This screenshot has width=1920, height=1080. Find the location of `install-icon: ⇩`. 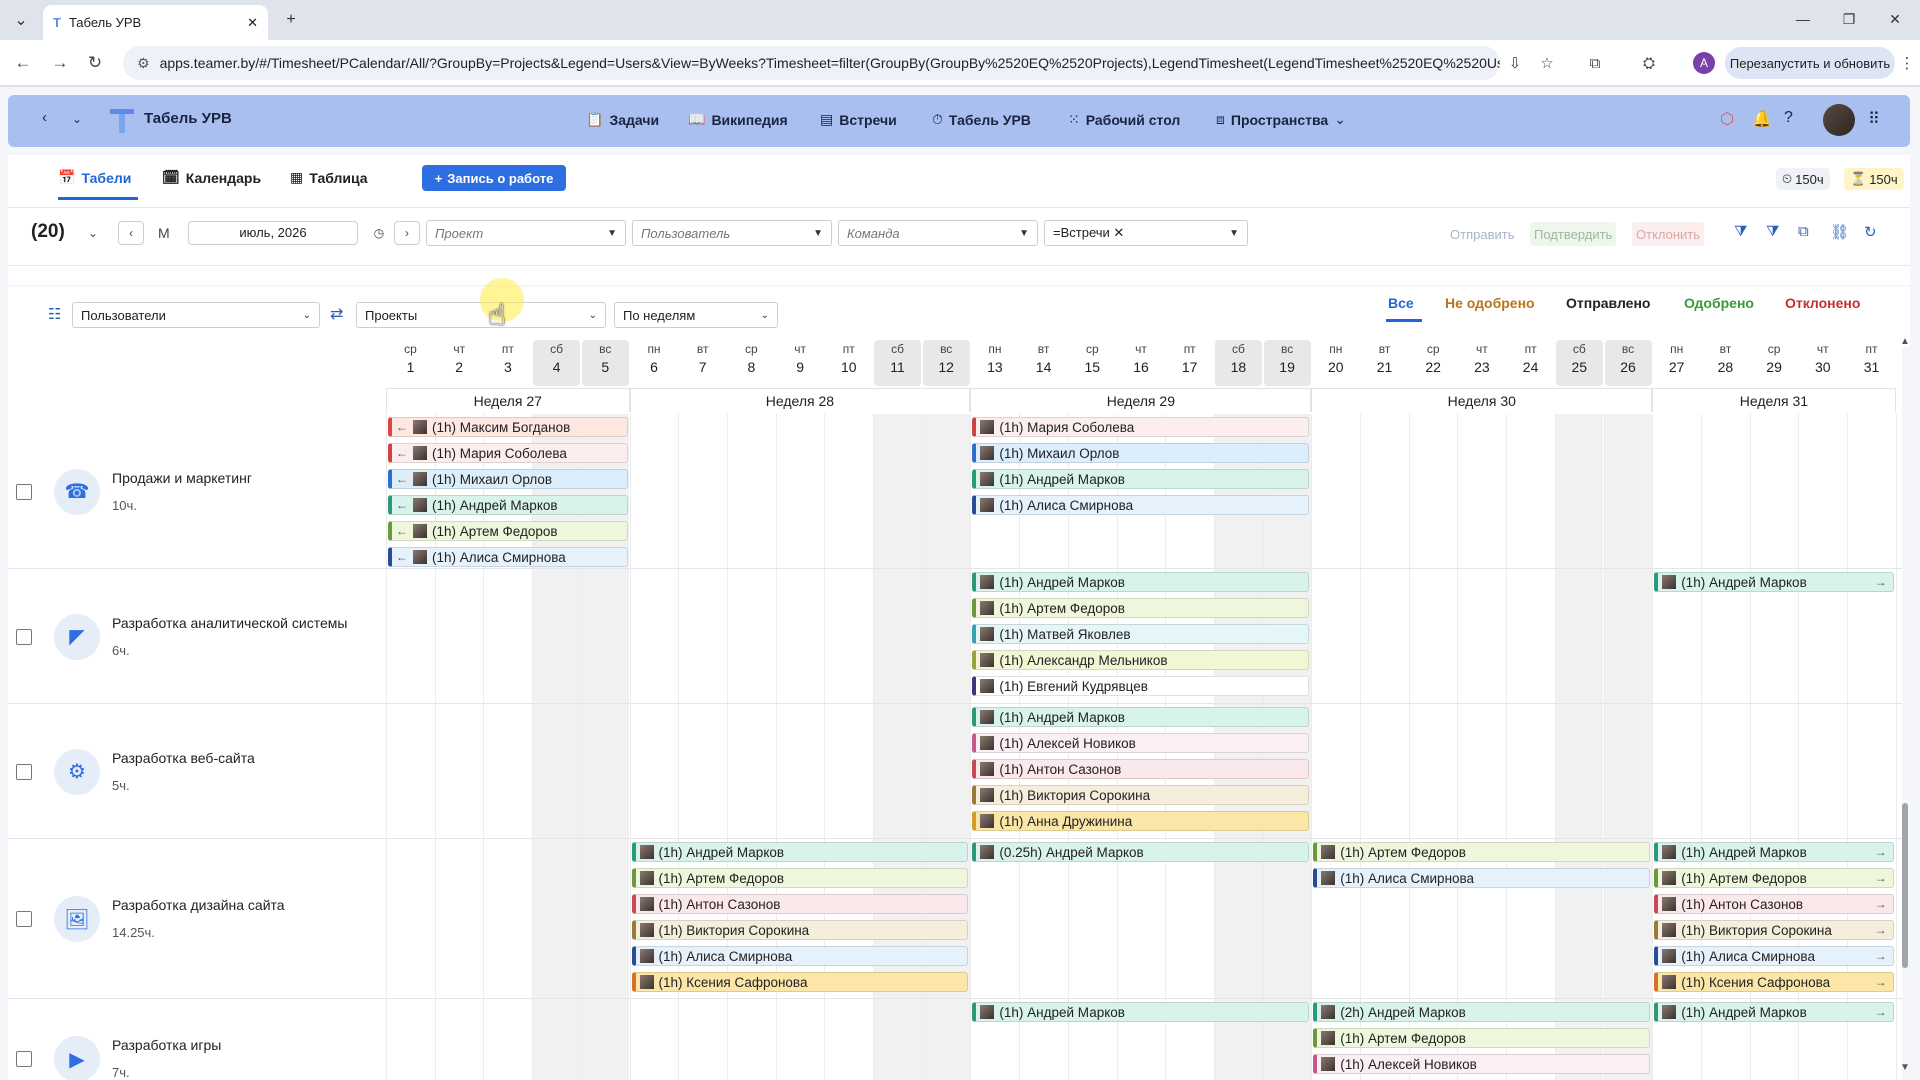

install-icon: ⇩ is located at coordinates (1515, 63).